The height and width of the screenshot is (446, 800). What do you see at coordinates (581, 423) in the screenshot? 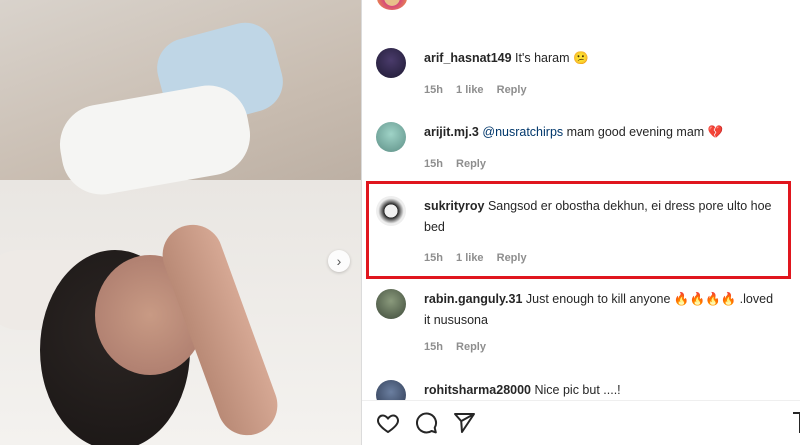
I see `post-actions-bar` at bounding box center [581, 423].